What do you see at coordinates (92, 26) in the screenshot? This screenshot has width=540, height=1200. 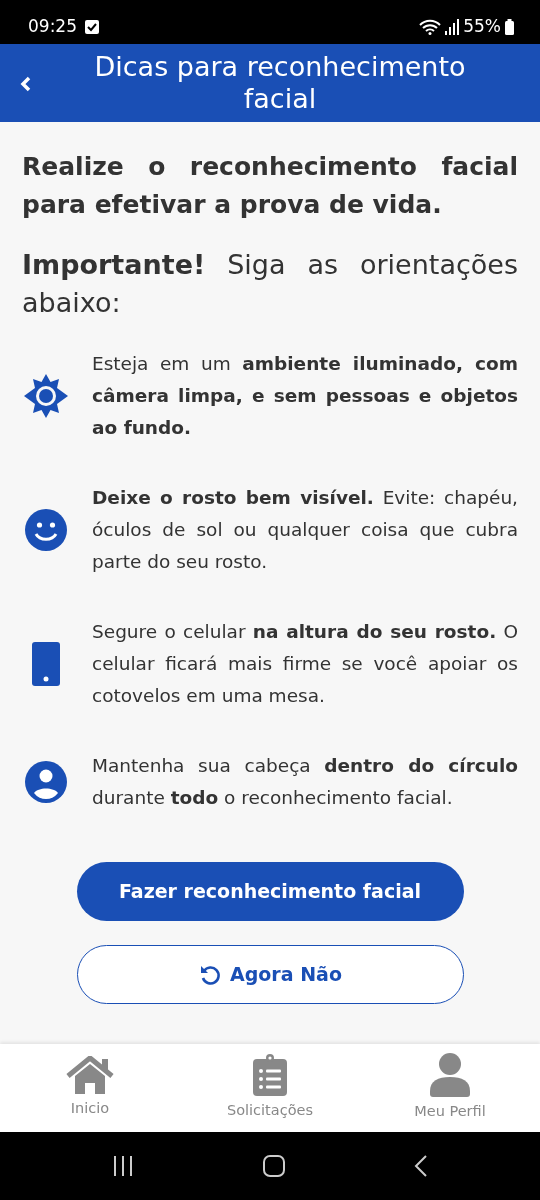 I see `checkbox-notification-icon` at bounding box center [92, 26].